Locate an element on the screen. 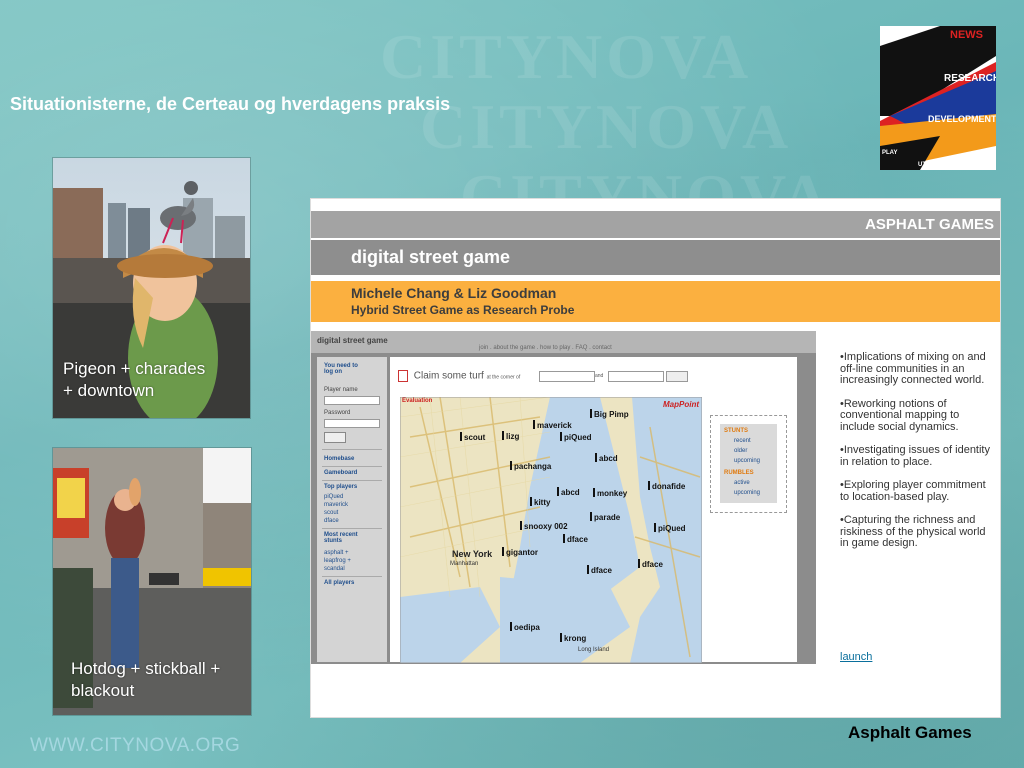 This screenshot has height=768, width=1024. map-player-pin: monkey is located at coordinates (610, 493).